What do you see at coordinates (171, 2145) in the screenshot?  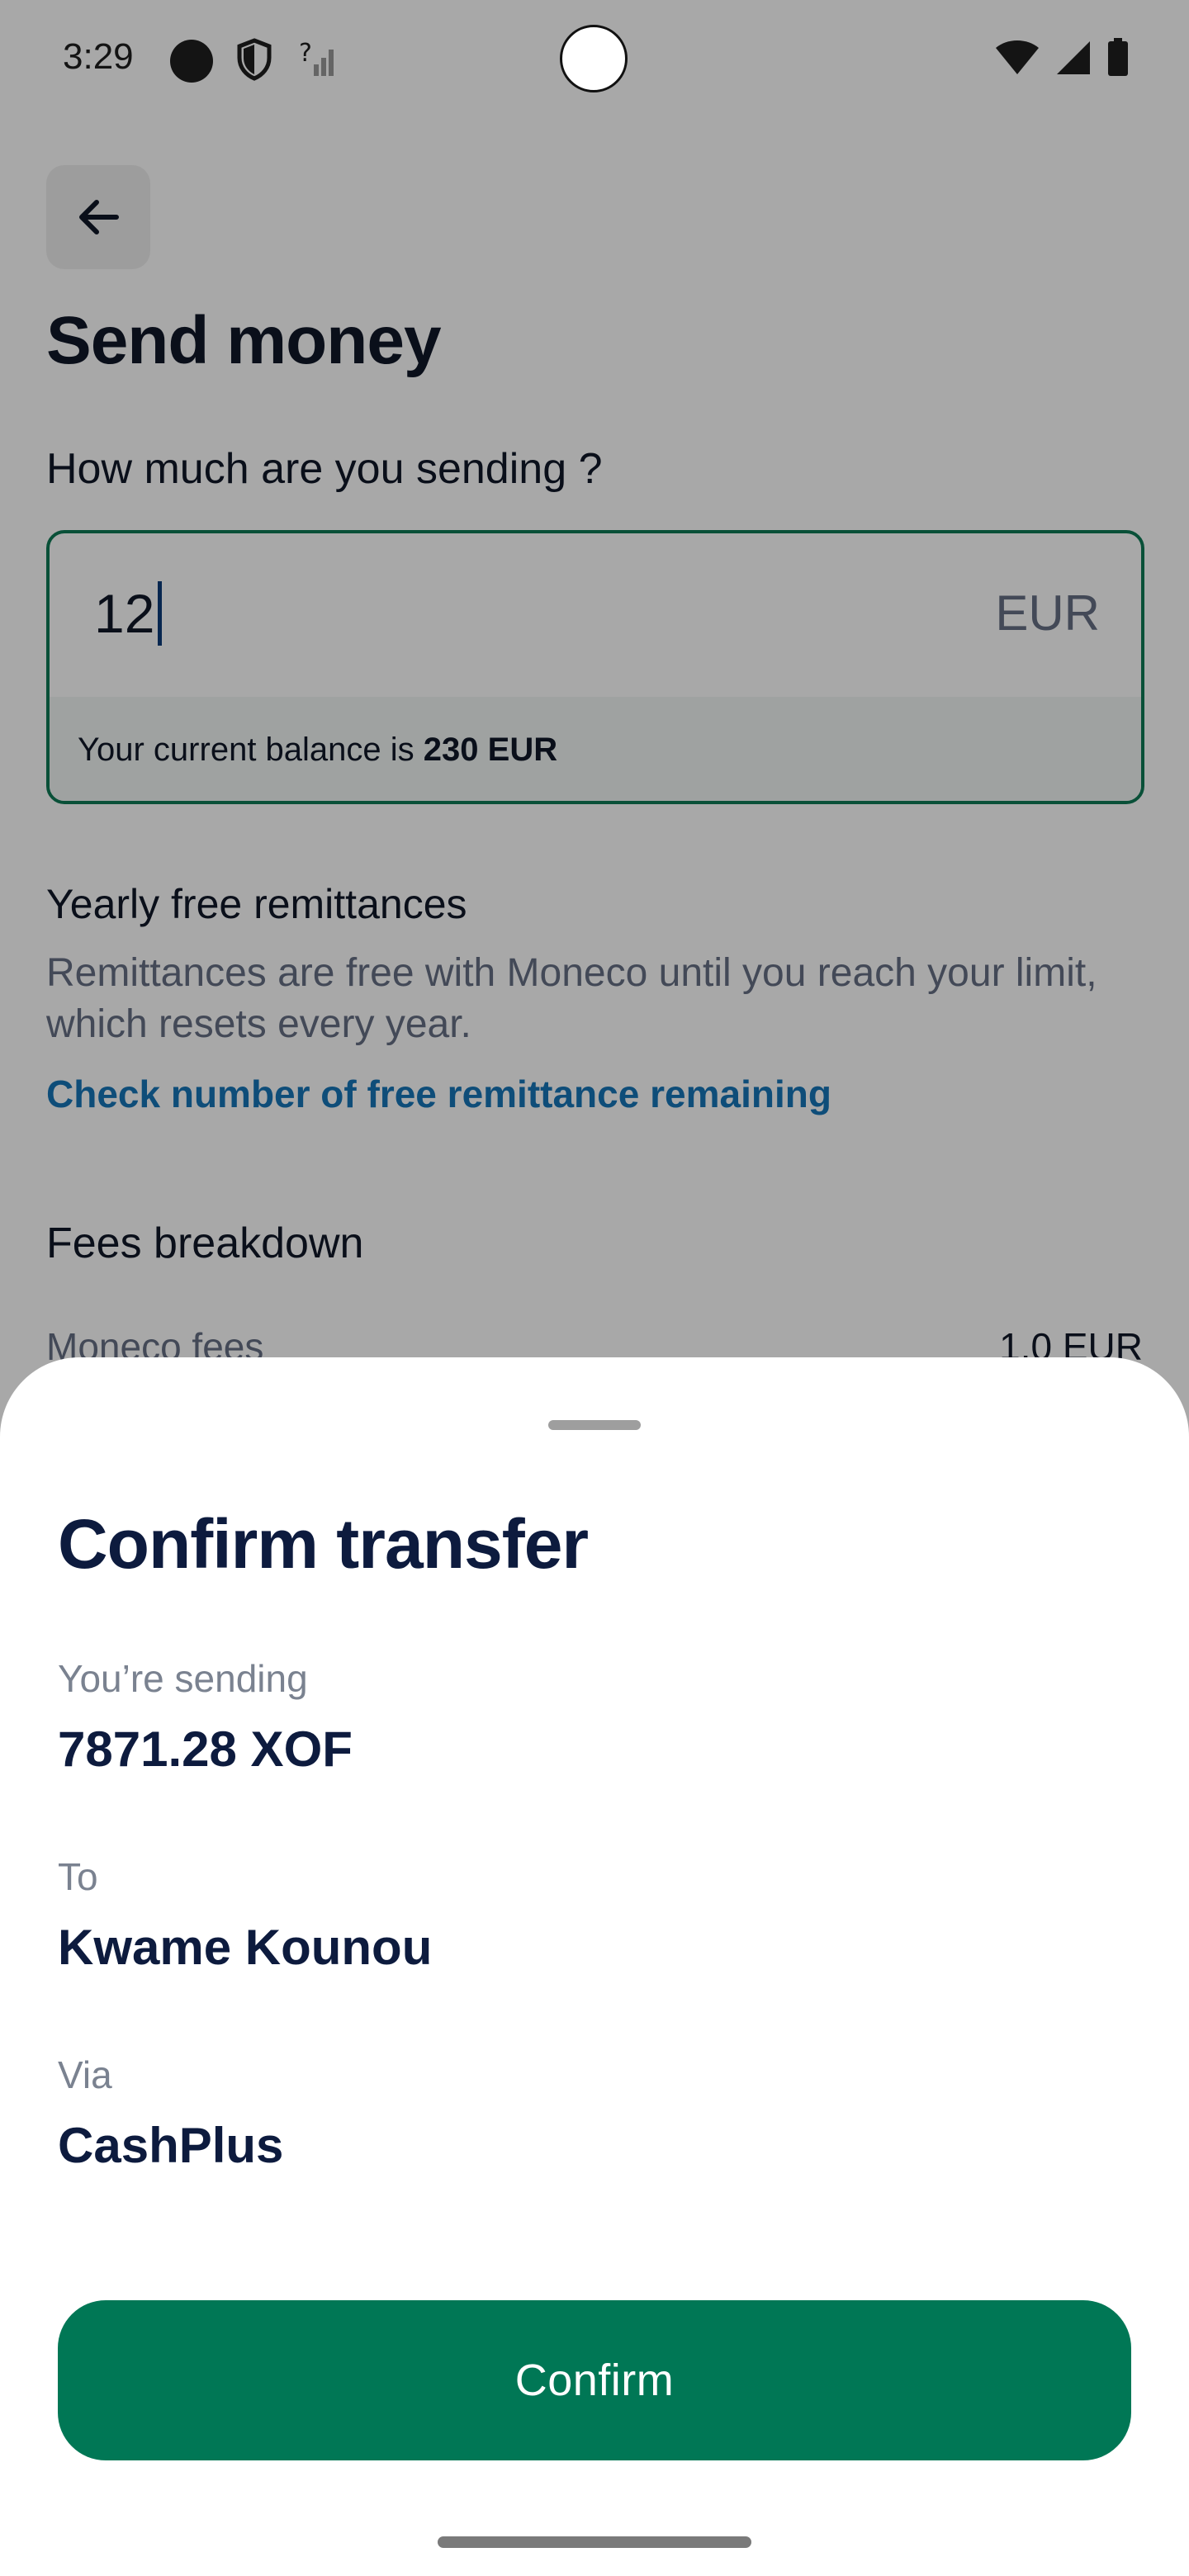 I see `via-provider: CashPlus` at bounding box center [171, 2145].